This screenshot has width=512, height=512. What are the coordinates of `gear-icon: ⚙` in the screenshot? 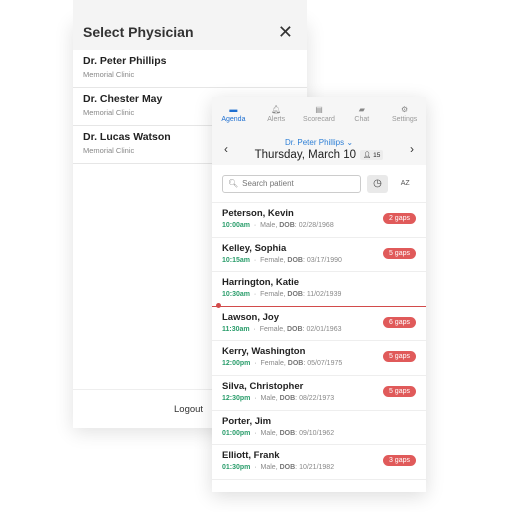 It's located at (405, 109).